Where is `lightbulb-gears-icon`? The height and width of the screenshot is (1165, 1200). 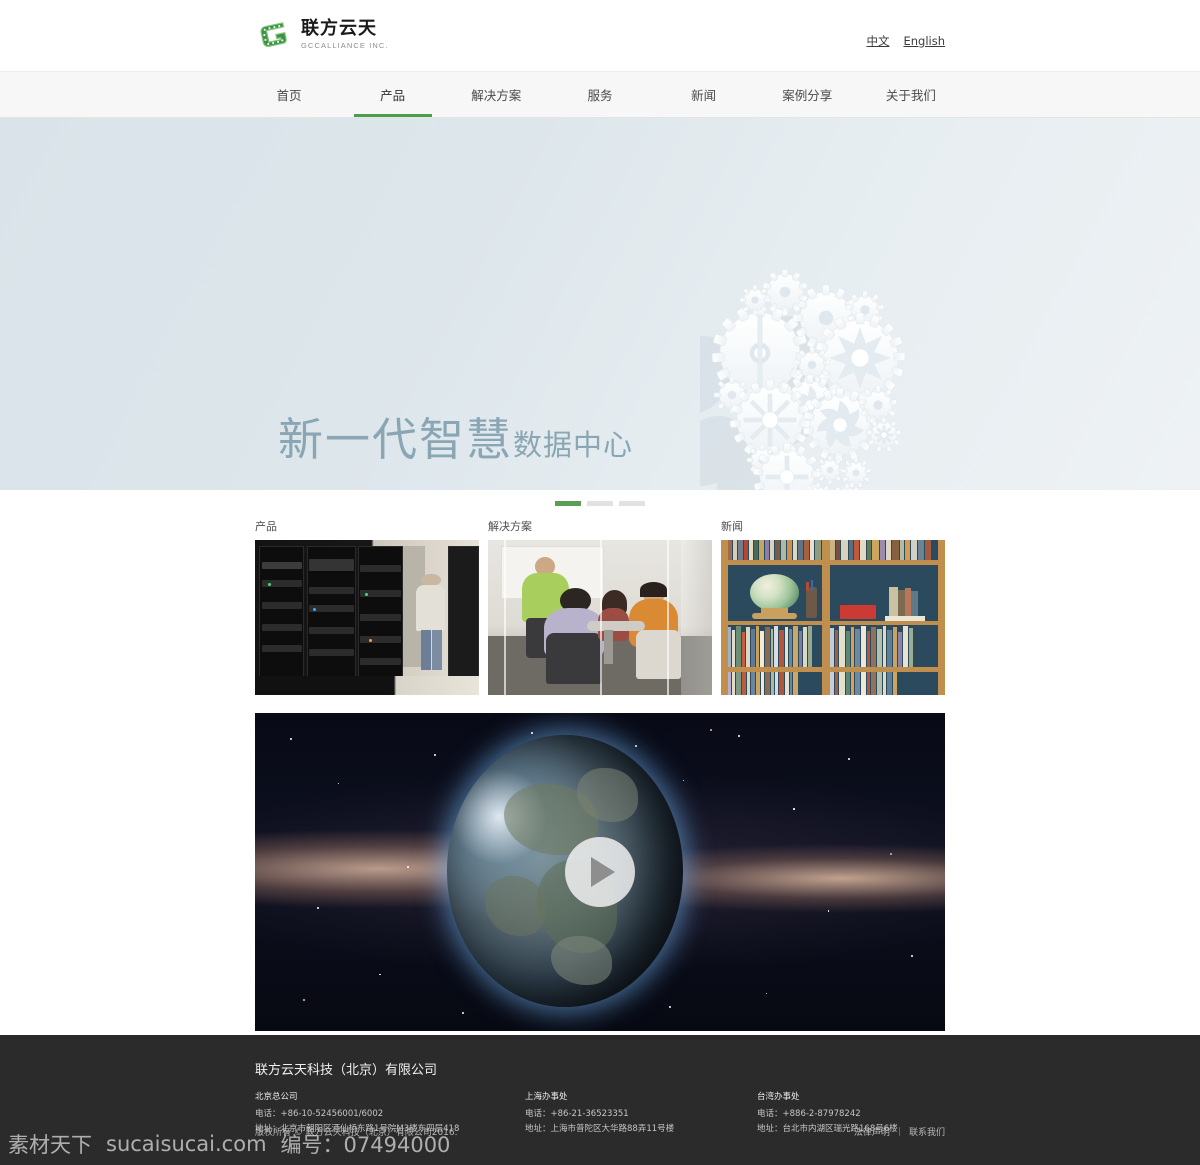
lightbulb-gears-icon is located at coordinates (825, 380).